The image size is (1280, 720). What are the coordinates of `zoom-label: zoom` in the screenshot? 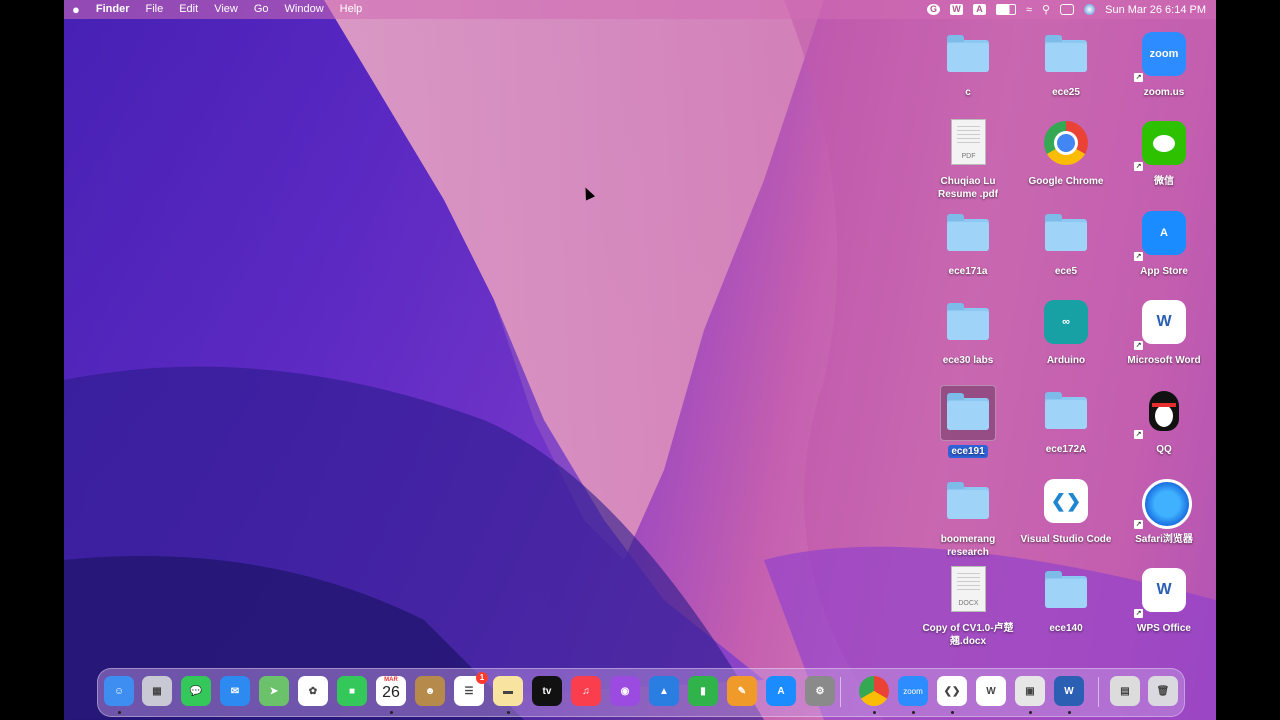 It's located at (913, 691).